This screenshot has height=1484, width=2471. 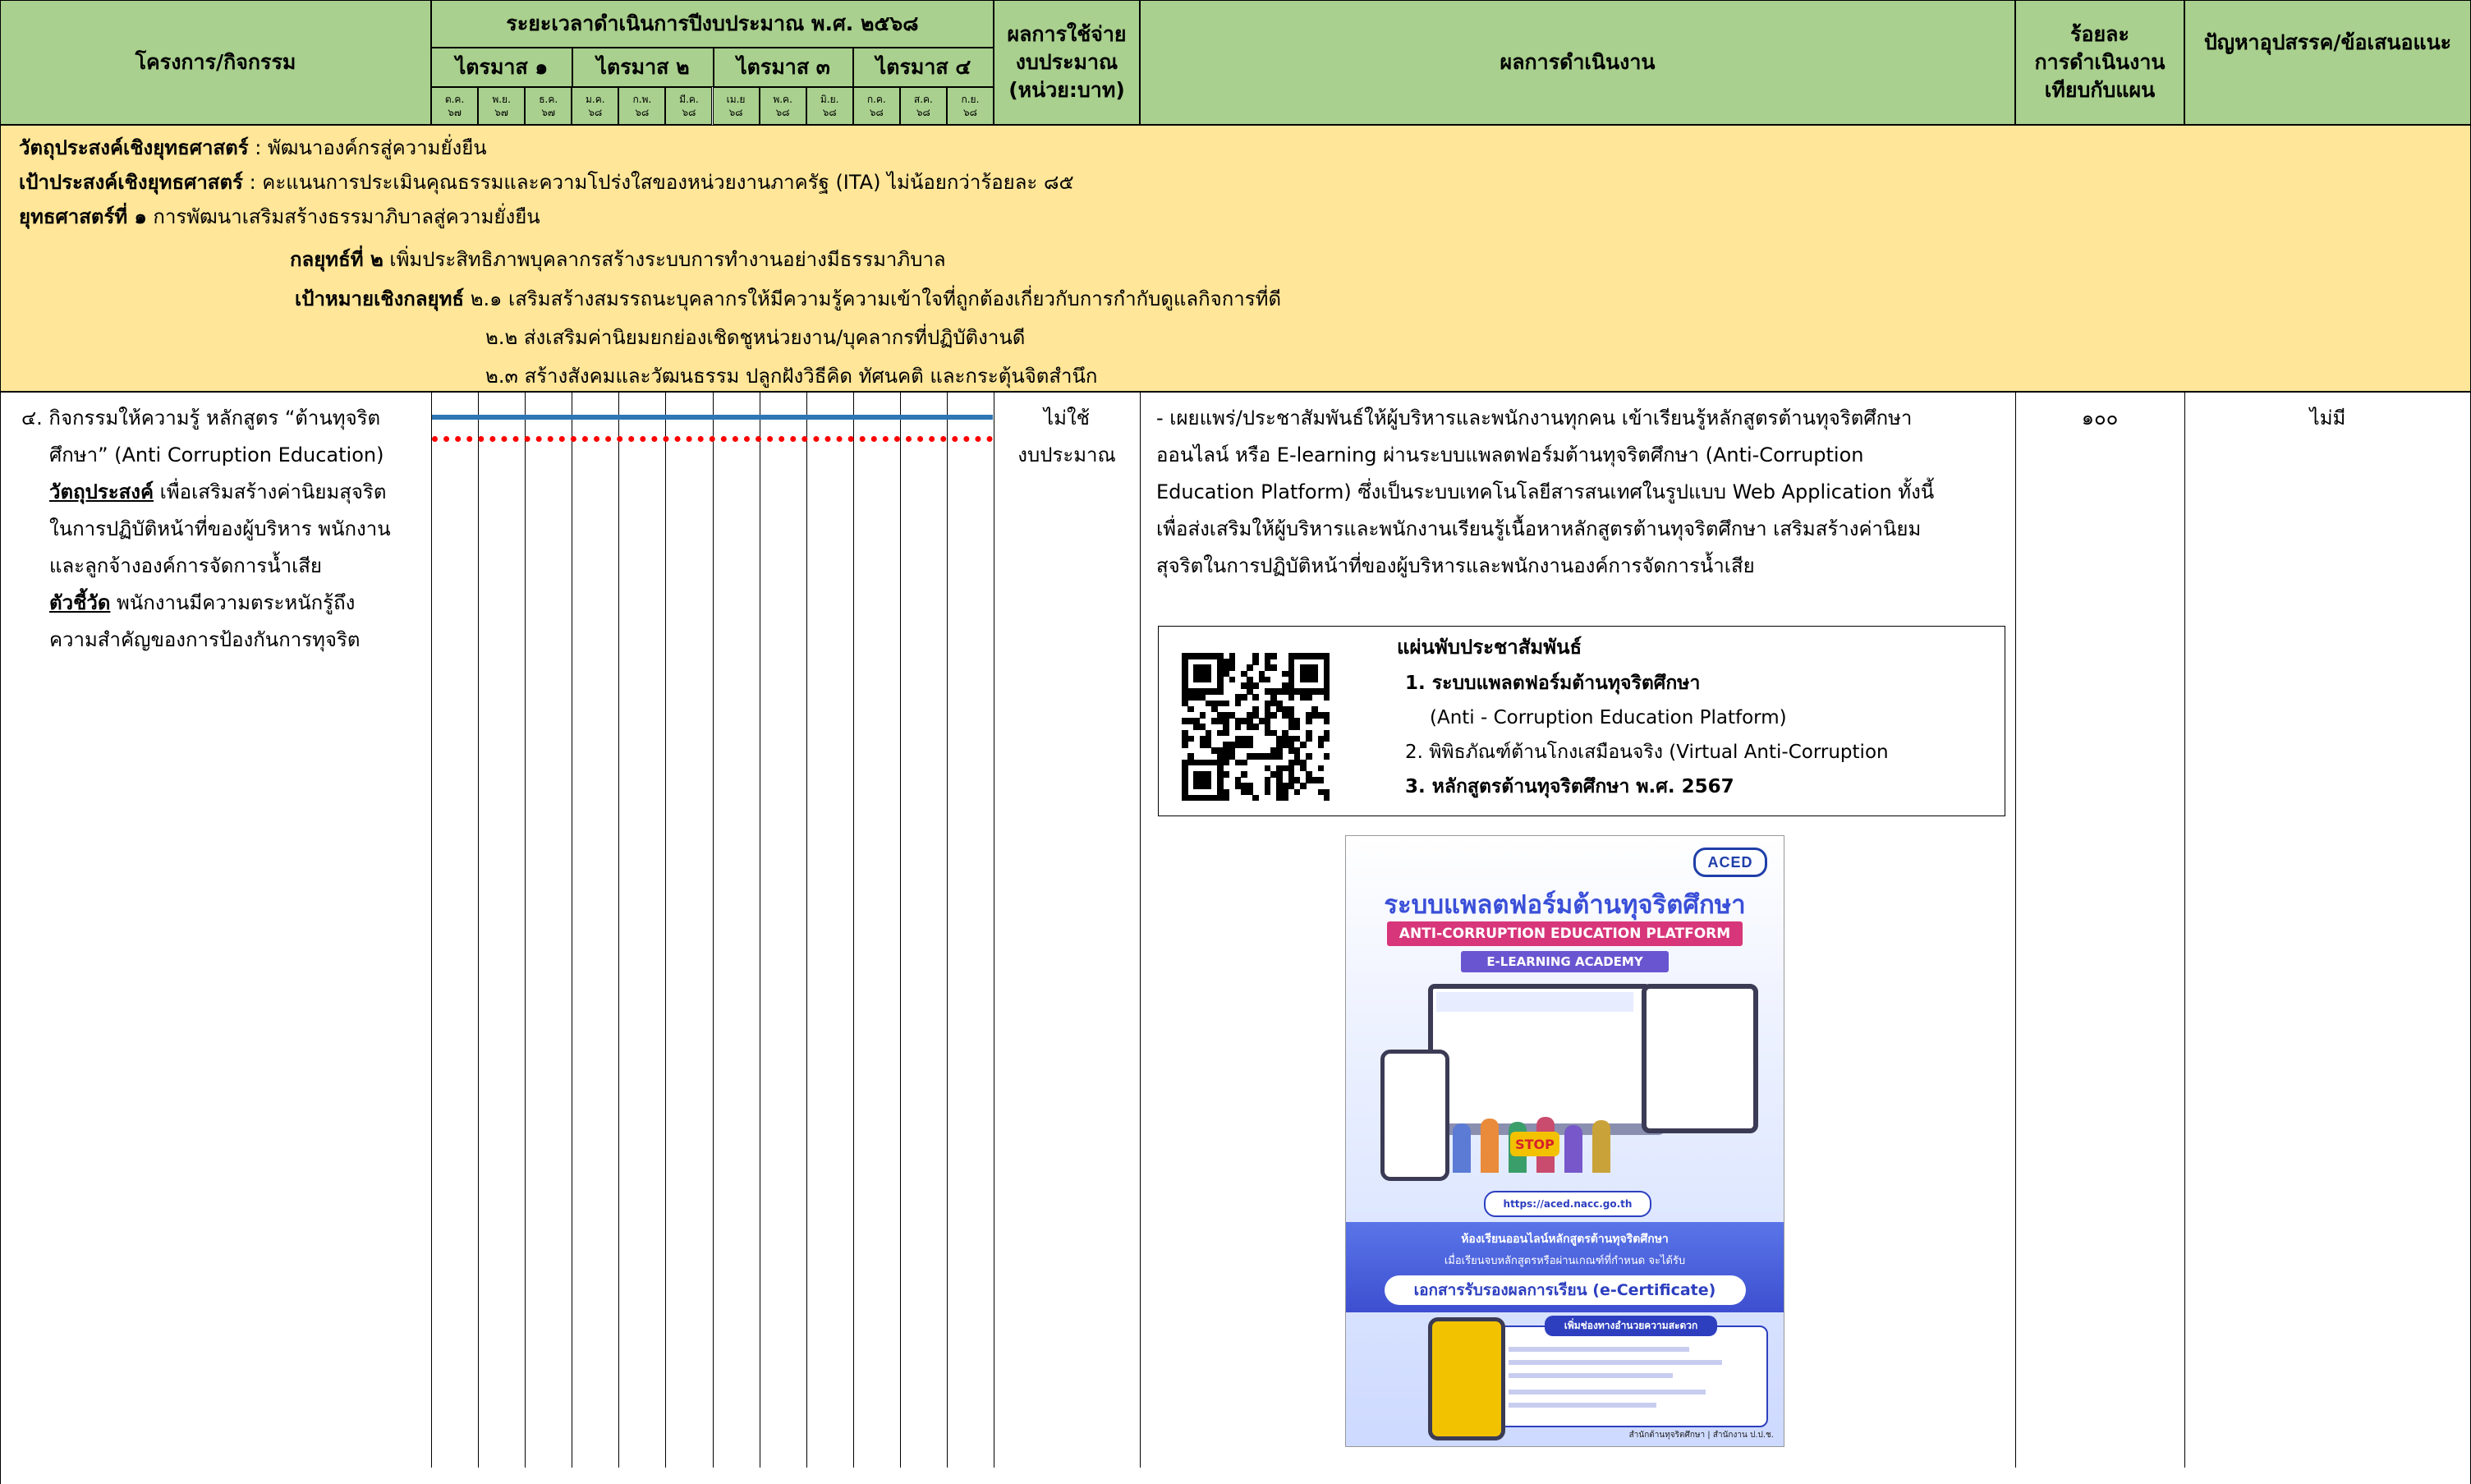 What do you see at coordinates (829, 106) in the screenshot?
I see `header-month-9: มิ.ย. ๖๘` at bounding box center [829, 106].